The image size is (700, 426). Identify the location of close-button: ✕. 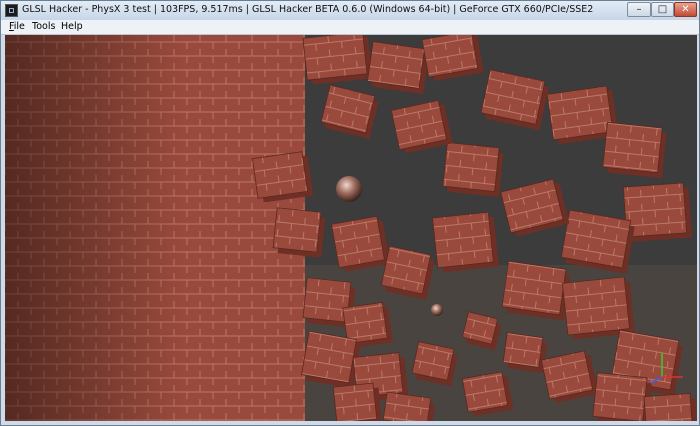
(685, 9).